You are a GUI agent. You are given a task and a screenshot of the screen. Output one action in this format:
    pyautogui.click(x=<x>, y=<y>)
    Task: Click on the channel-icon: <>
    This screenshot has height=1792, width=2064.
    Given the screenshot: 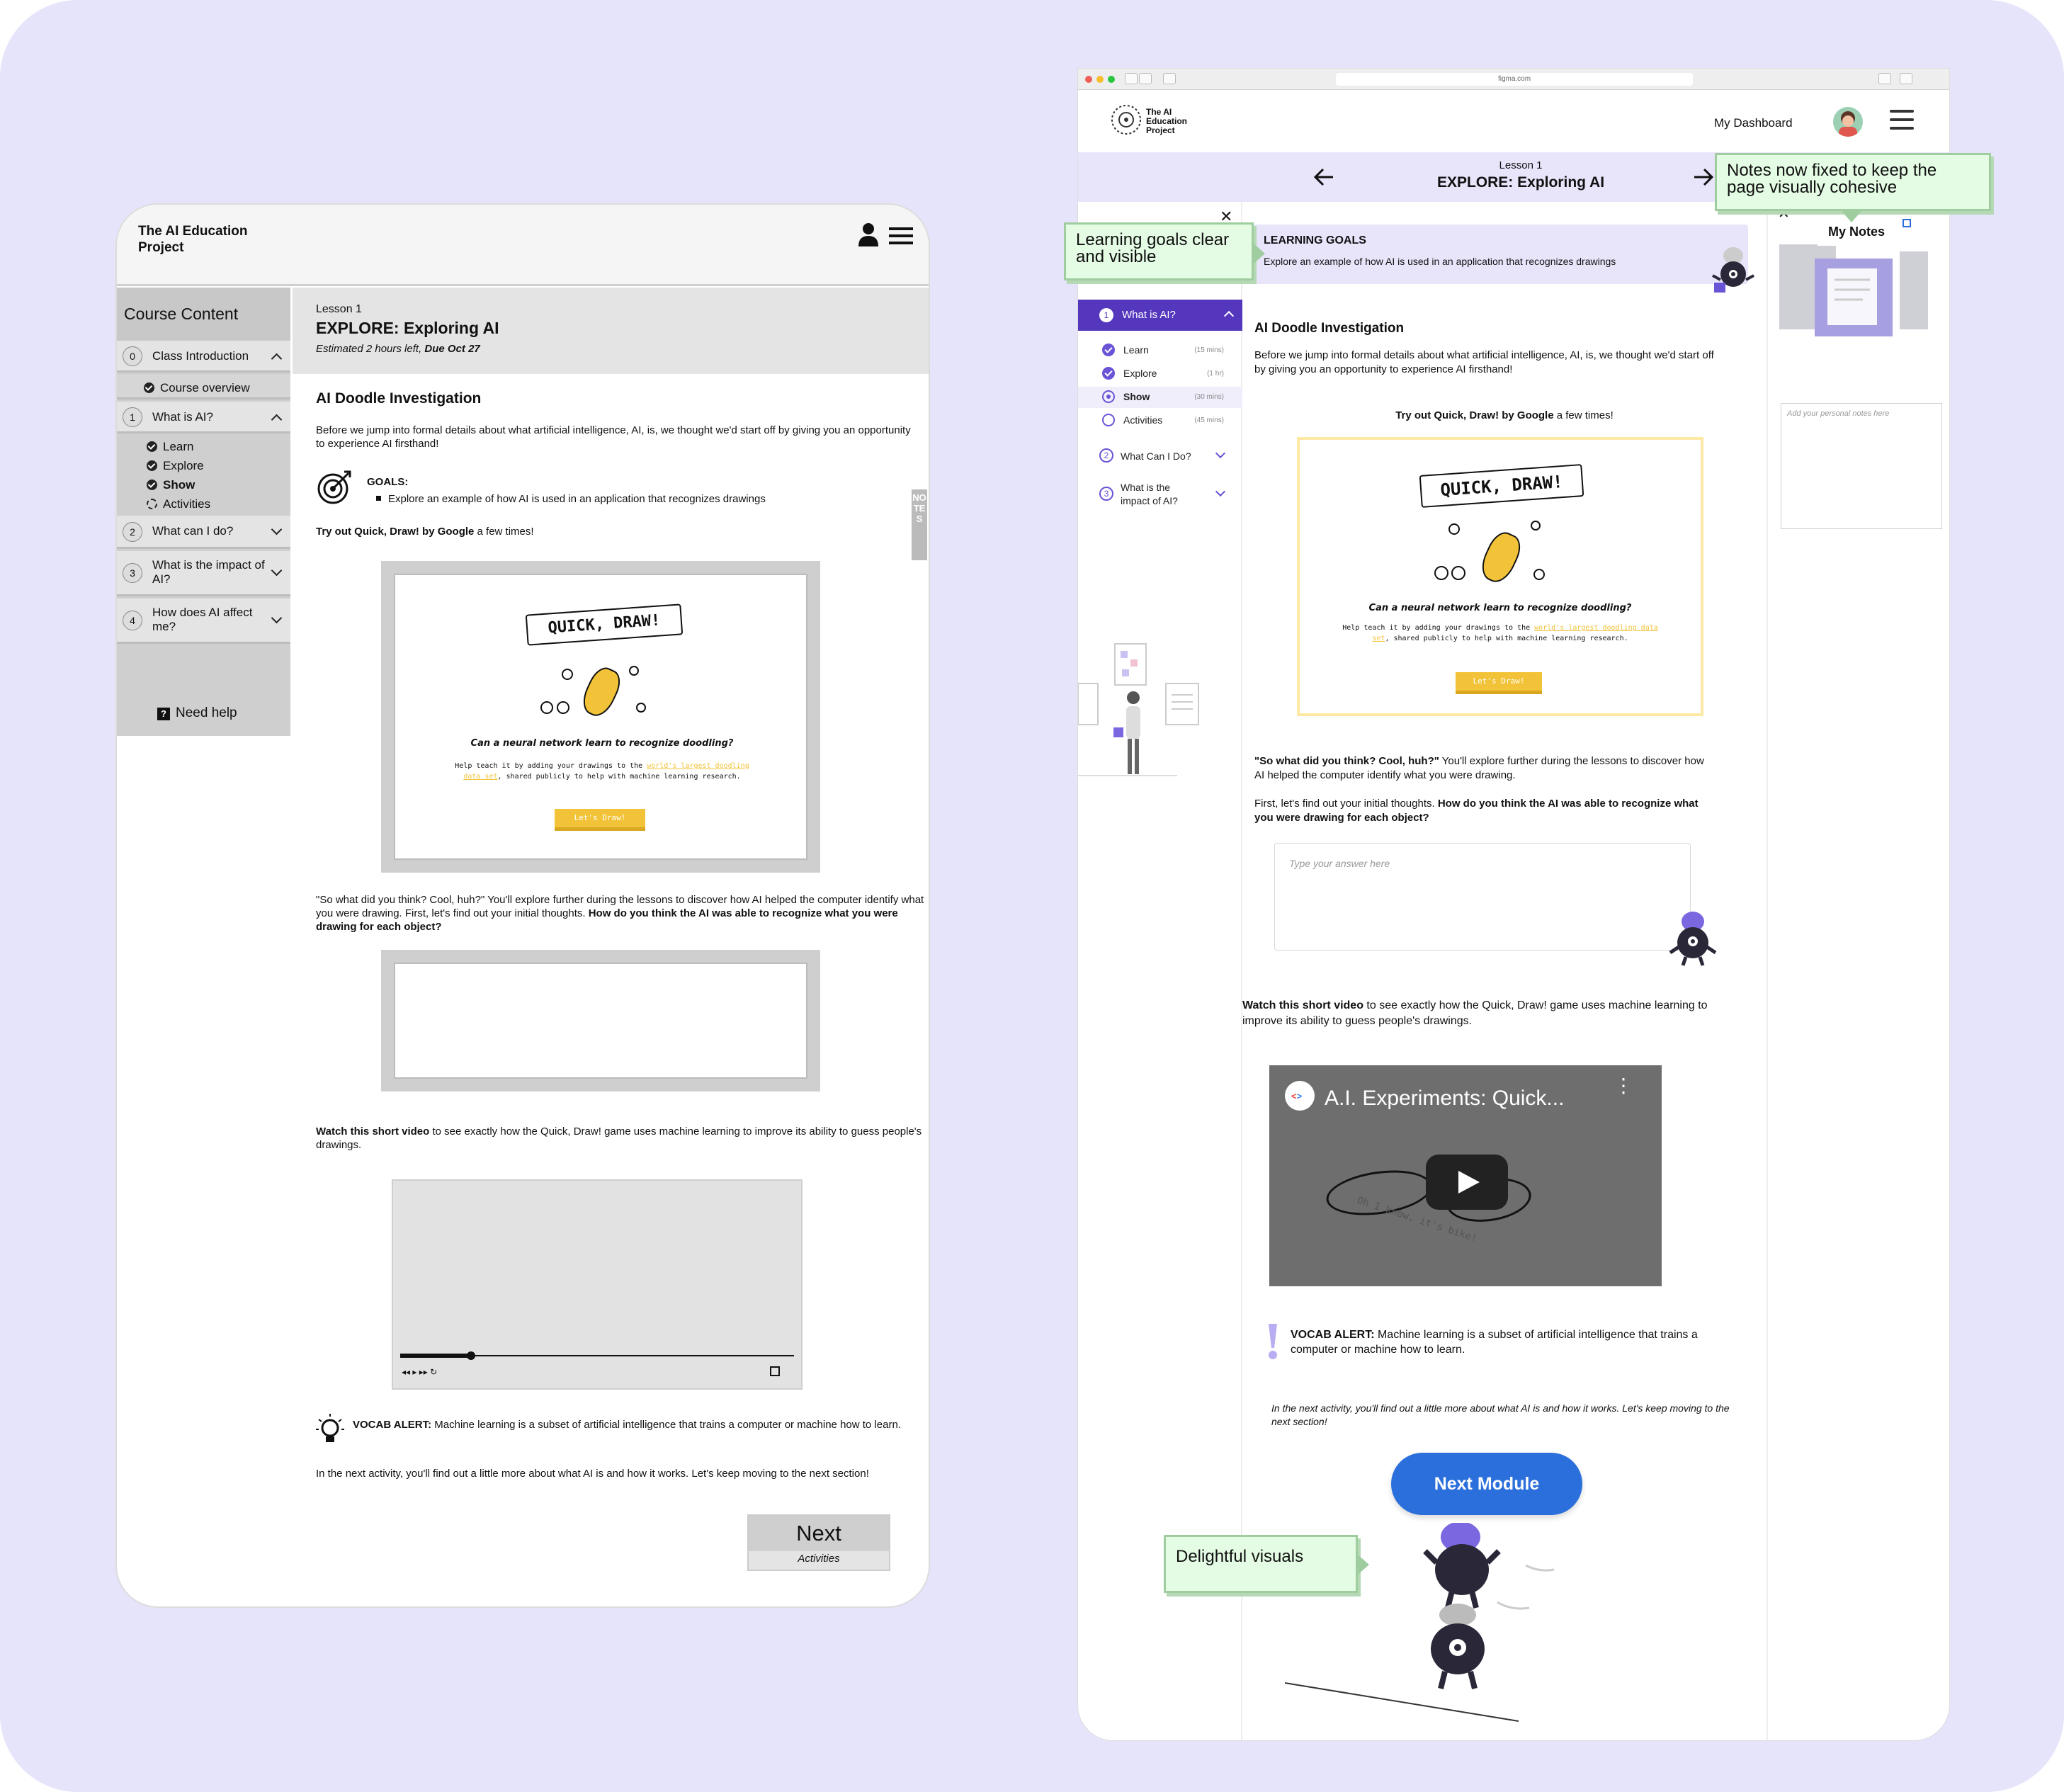 What is the action you would take?
    pyautogui.click(x=1300, y=1096)
    